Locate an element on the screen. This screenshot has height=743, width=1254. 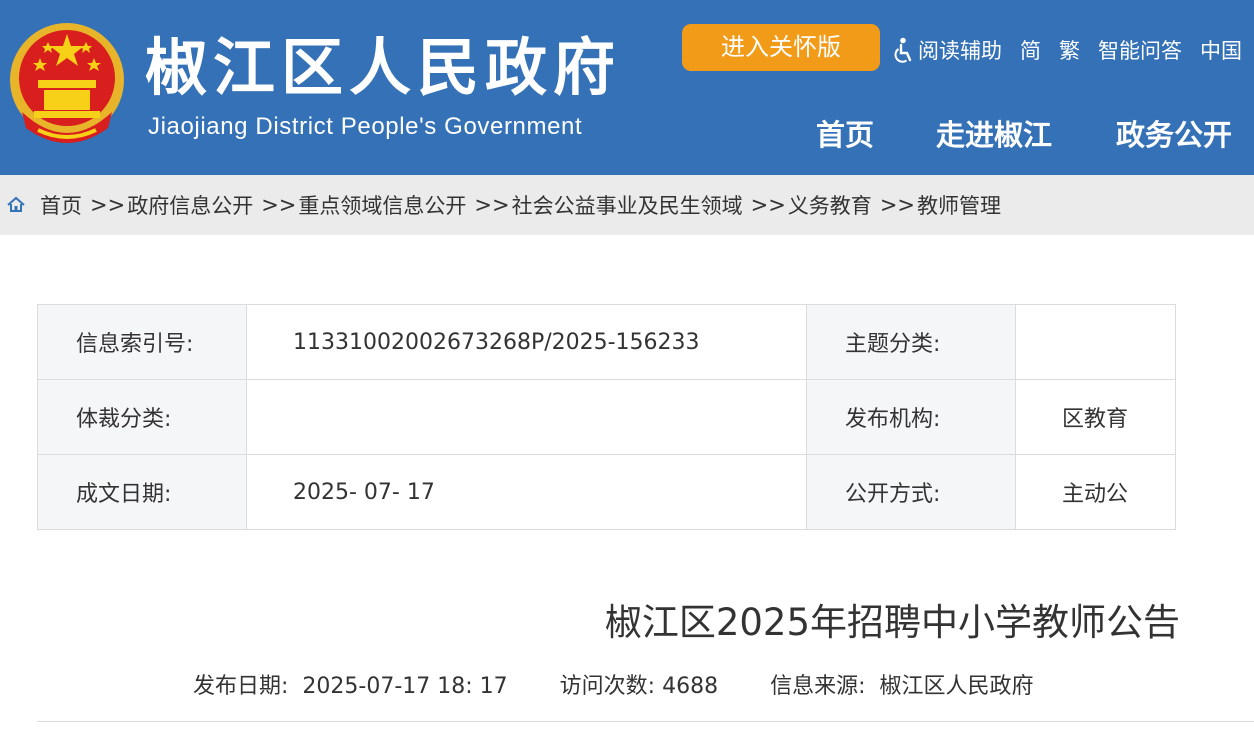
reading-assist-link: 阅读辅助 is located at coordinates (947, 50).